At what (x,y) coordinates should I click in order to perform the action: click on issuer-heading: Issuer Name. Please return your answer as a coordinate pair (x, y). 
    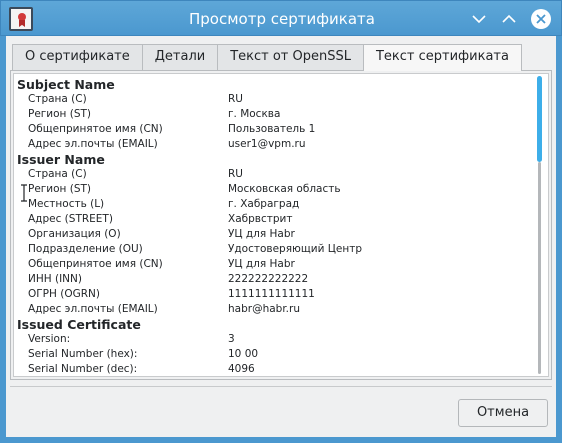
    Looking at the image, I should click on (61, 159).